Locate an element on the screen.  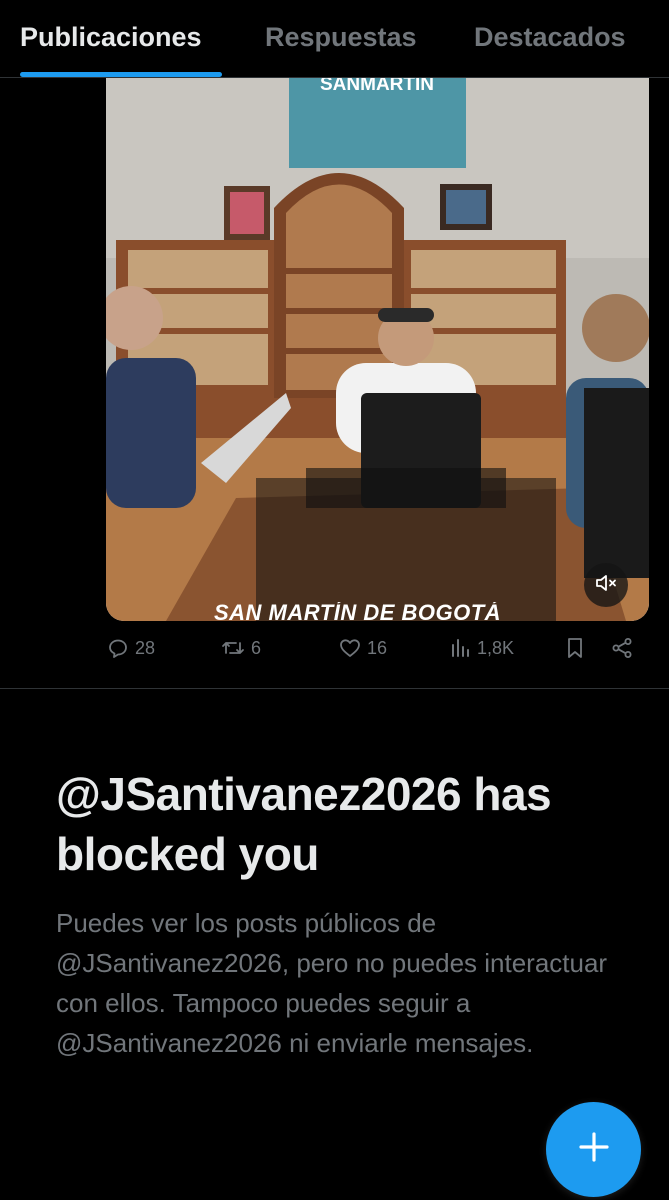
like-button: 16 is located at coordinates (362, 648).